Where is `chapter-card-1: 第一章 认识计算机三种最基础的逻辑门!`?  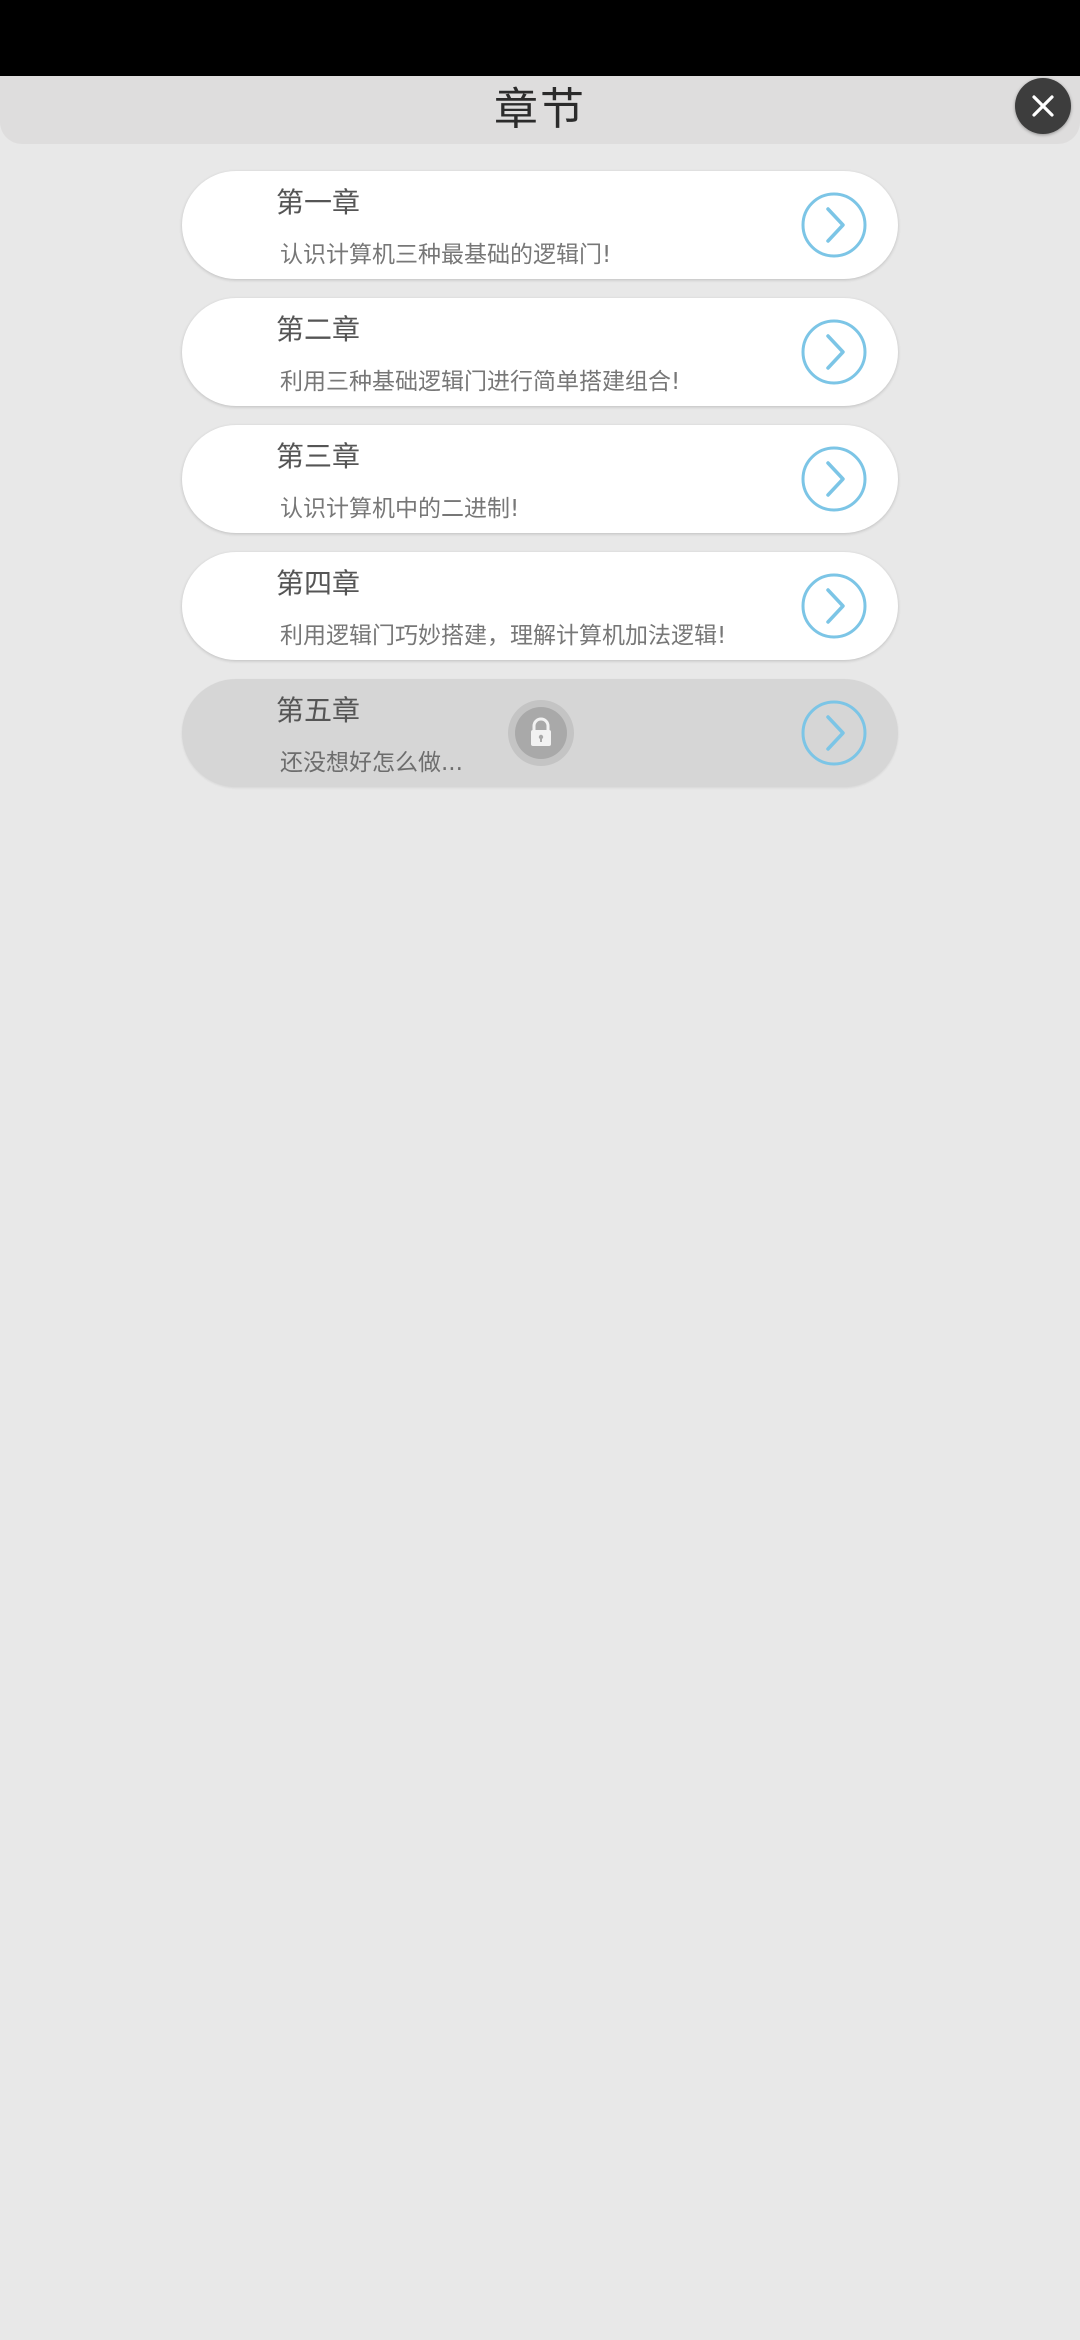 chapter-card-1: 第一章 认识计算机三种最基础的逻辑门! is located at coordinates (540, 225).